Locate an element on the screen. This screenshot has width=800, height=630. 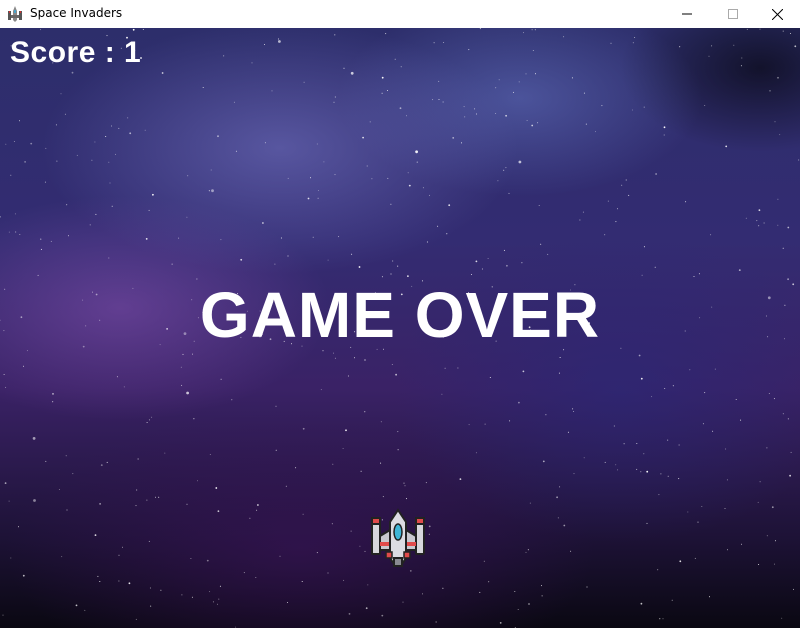
title-bar: Space Invaders is located at coordinates (400, 14).